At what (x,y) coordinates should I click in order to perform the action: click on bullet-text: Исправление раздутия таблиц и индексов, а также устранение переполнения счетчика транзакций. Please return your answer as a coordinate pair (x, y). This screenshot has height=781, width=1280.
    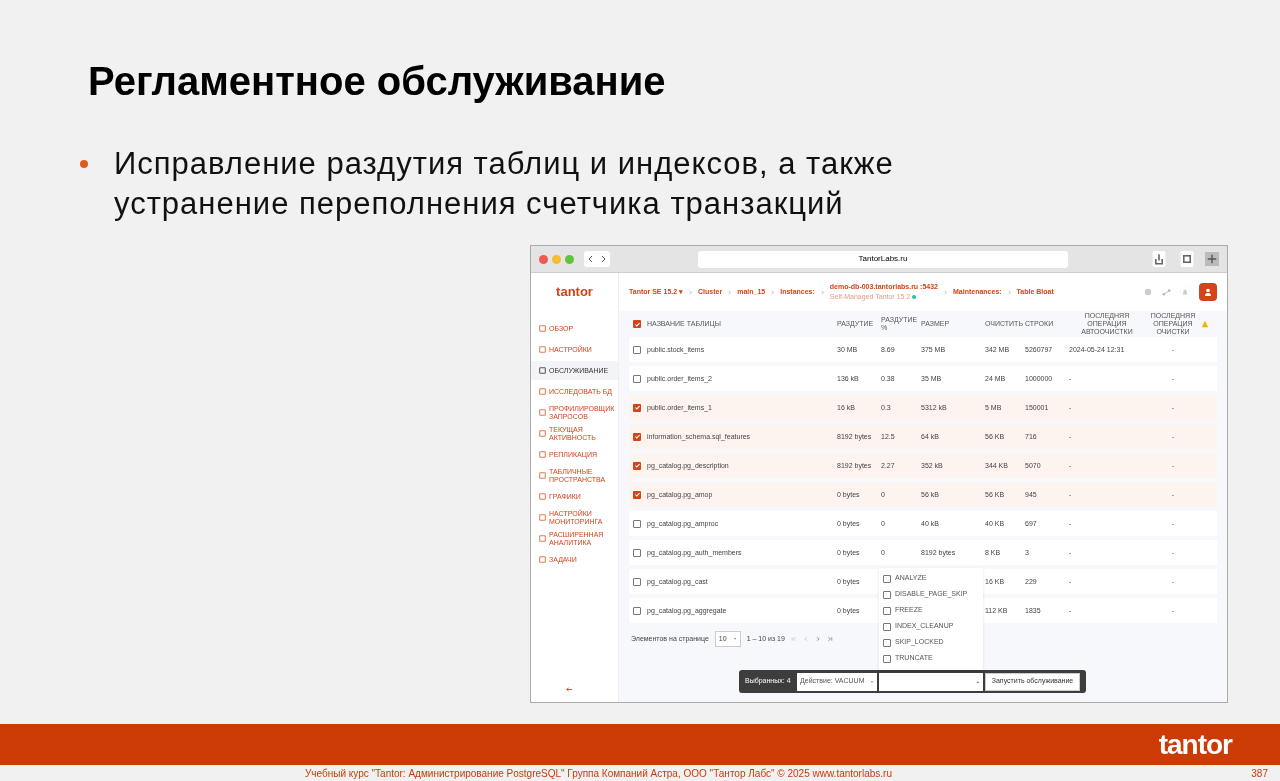
    Looking at the image, I should click on (504, 184).